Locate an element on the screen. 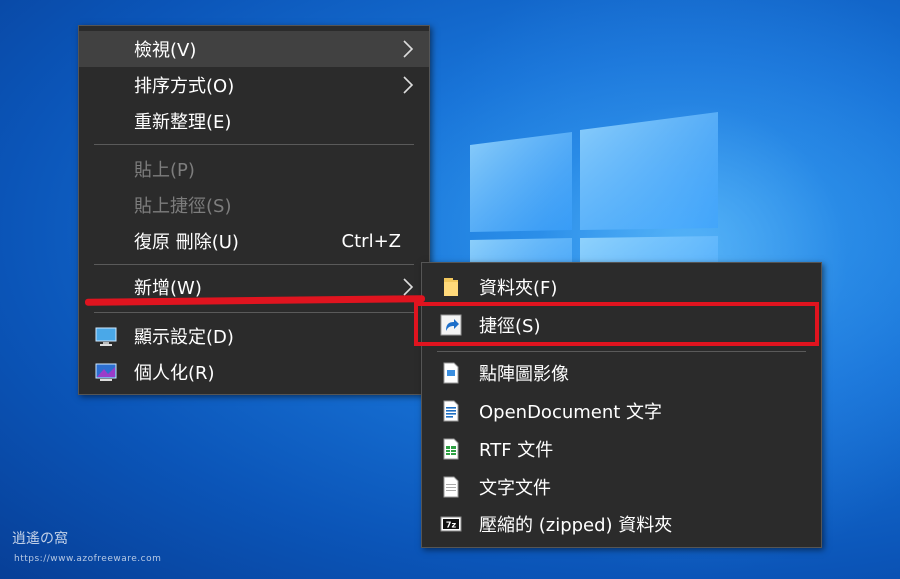 Image resolution: width=900 pixels, height=579 pixels. submenu-item-bitmap: 點陣圖影像 is located at coordinates (621, 373).